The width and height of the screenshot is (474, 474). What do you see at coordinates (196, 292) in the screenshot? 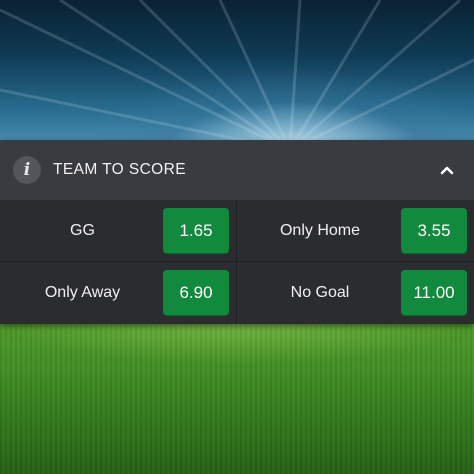
I see `odds-button: 6.90` at bounding box center [196, 292].